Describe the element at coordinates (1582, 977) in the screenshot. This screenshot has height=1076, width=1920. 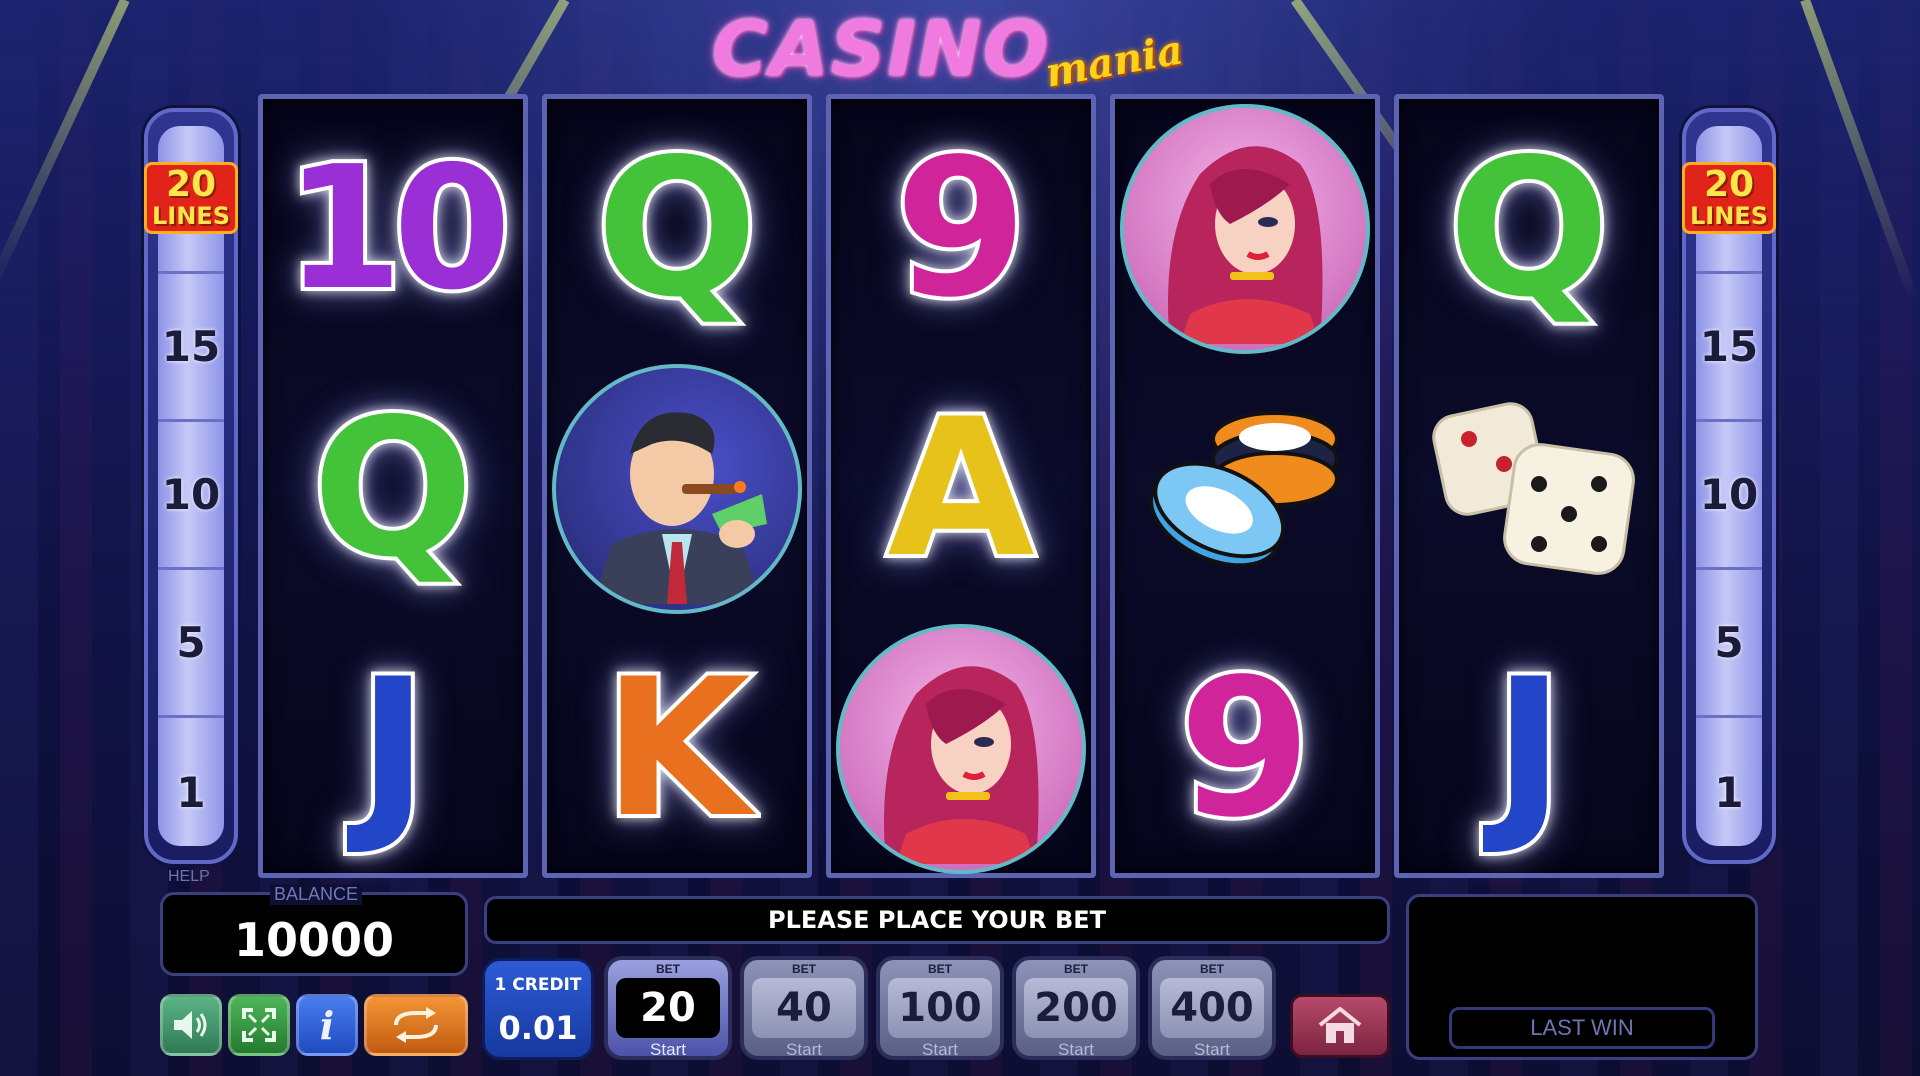
I see `win-display: LAST WIN` at that location.